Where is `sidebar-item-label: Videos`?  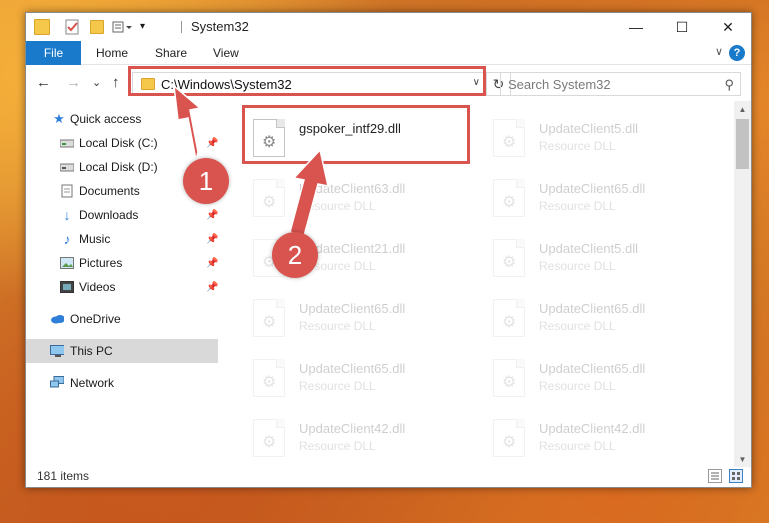 sidebar-item-label: Videos is located at coordinates (97, 287).